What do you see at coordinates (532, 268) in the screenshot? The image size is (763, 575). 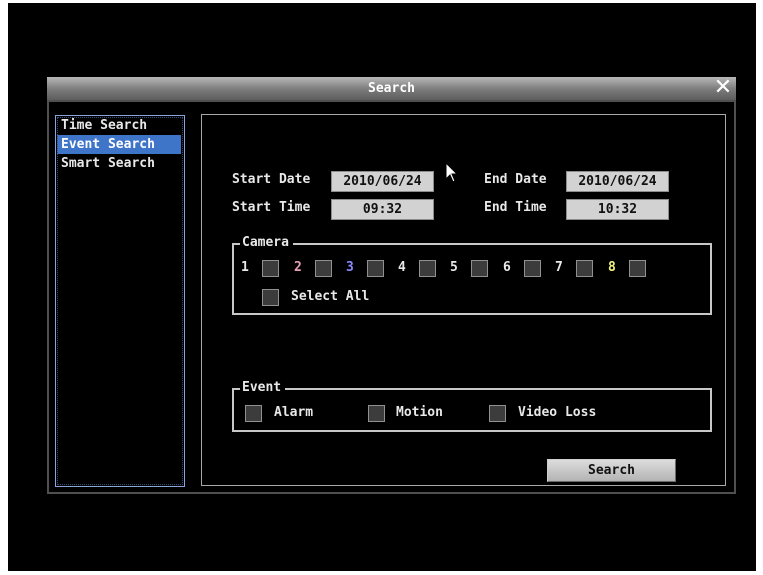 I see `camera-6-checkbox` at bounding box center [532, 268].